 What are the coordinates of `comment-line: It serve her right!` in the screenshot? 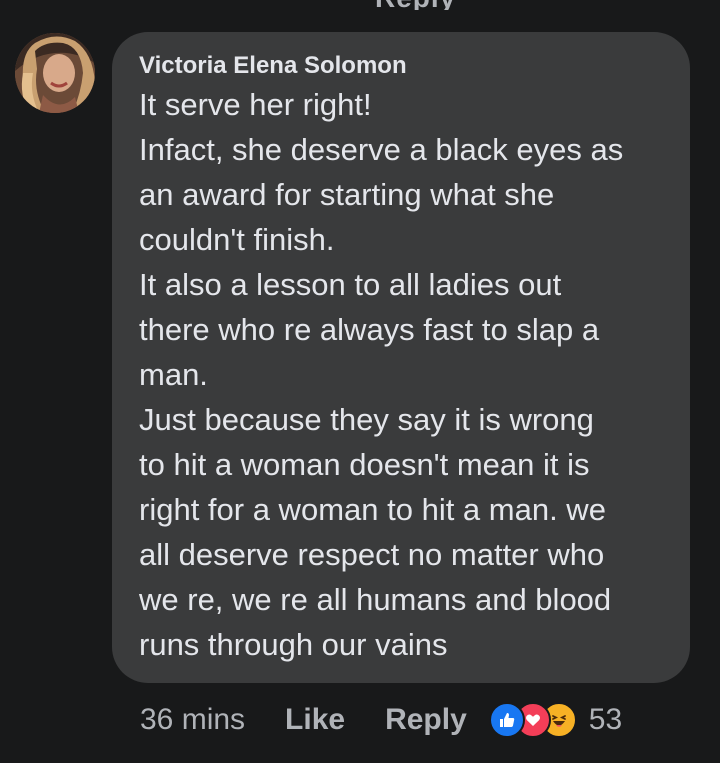 It's located at (255, 104).